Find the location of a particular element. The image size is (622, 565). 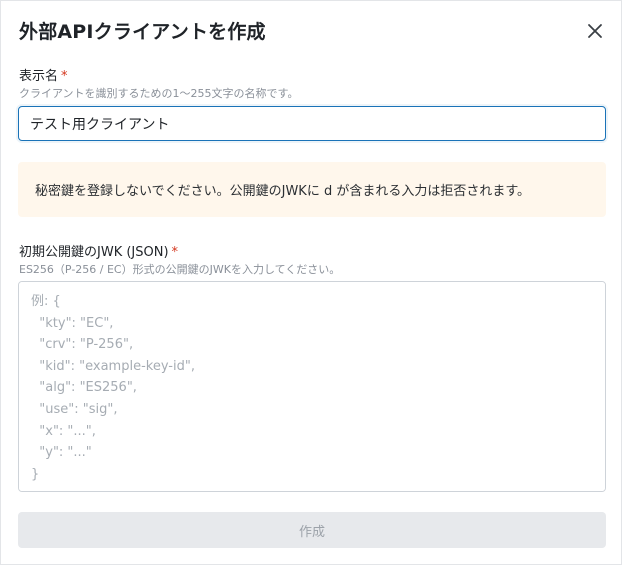

jwk-label: 初期公開鍵のJWK (JSON) * is located at coordinates (98, 250).